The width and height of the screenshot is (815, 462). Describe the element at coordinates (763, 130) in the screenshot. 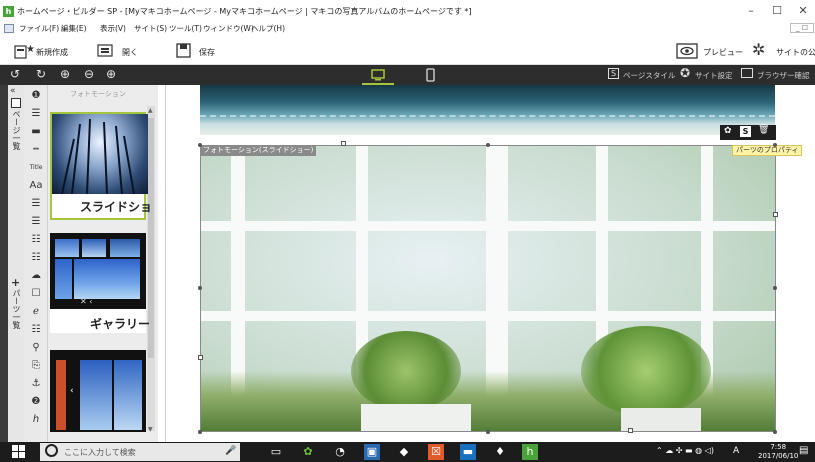

I see `trash-icon: 🗑` at that location.